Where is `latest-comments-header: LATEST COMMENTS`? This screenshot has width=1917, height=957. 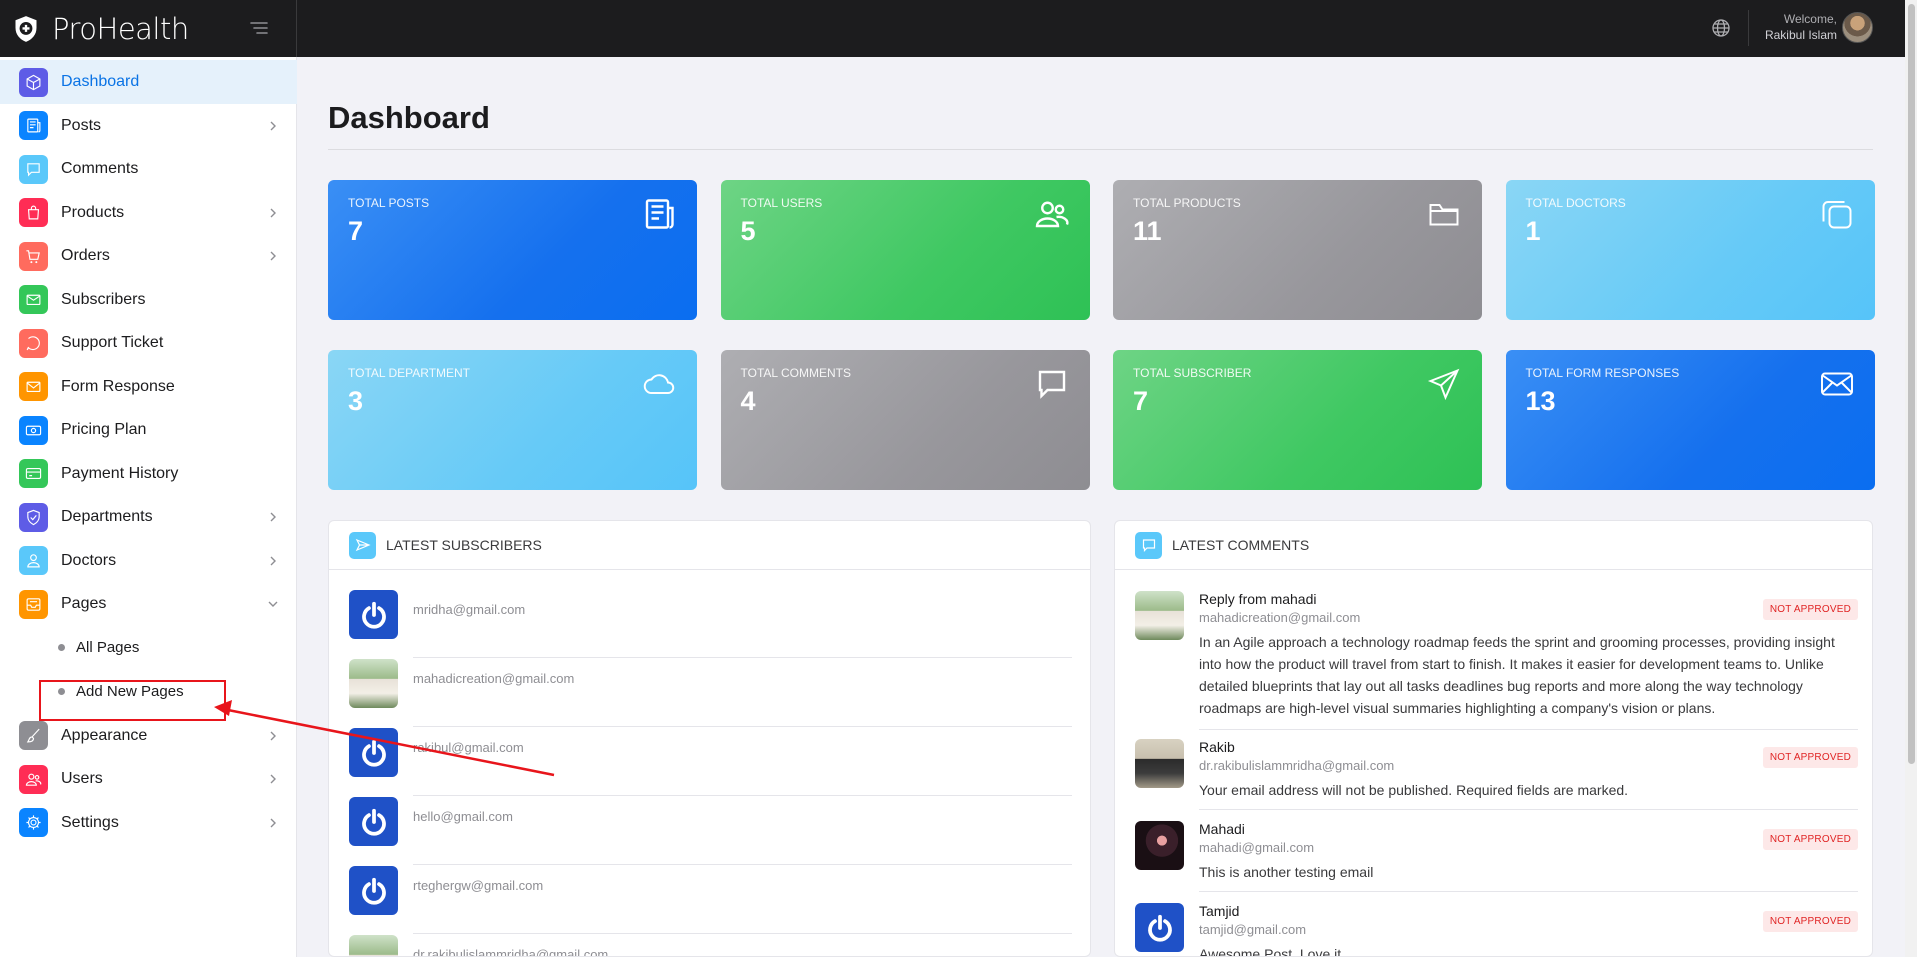
latest-comments-header: LATEST COMMENTS is located at coordinates (1493, 545).